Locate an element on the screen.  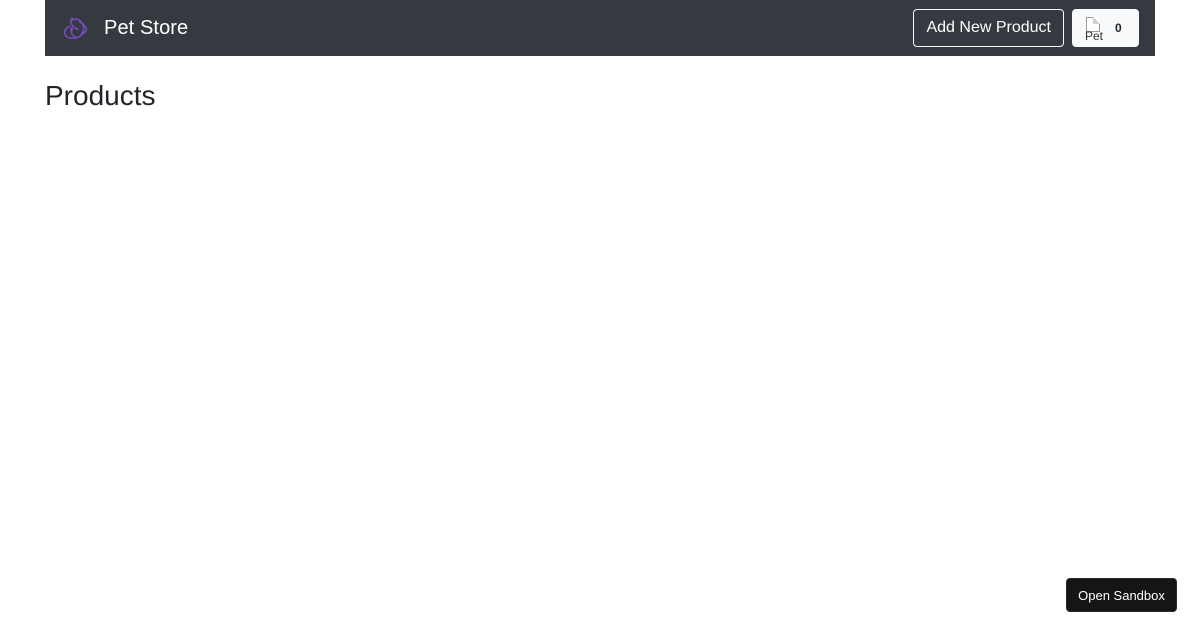
redux-logo-icon is located at coordinates (76, 28).